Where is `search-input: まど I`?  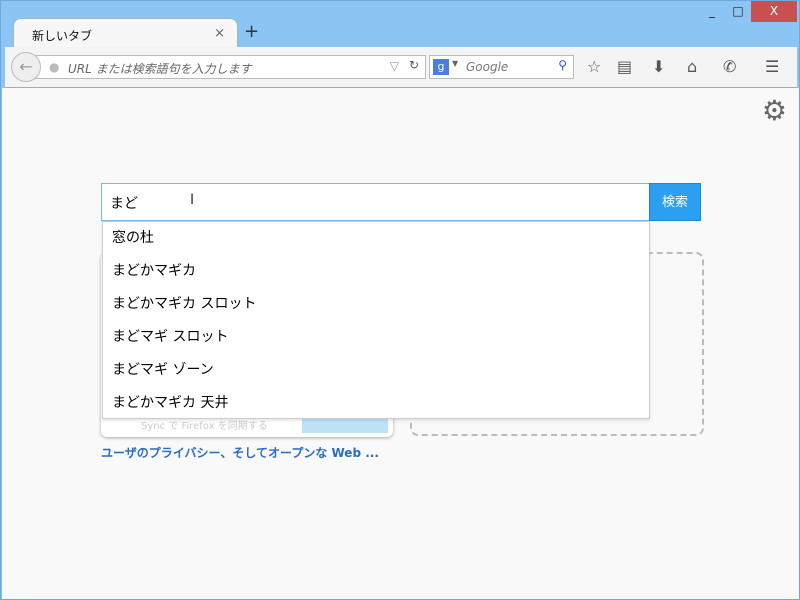
search-input: まど I is located at coordinates (375, 202).